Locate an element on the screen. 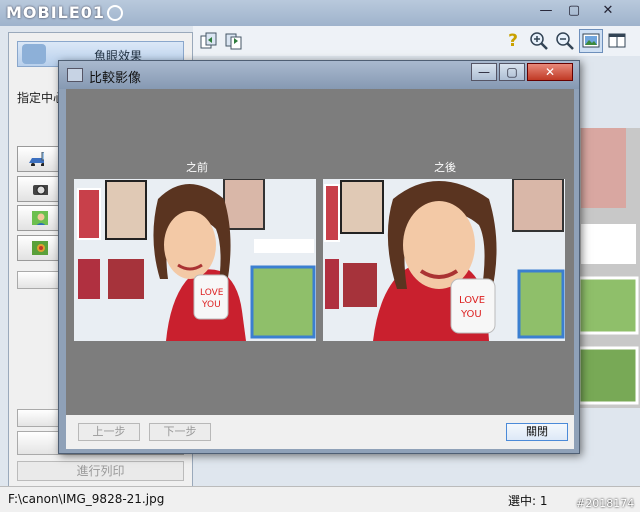 This screenshot has width=640, height=512. car-preset-button is located at coordinates (40, 159).